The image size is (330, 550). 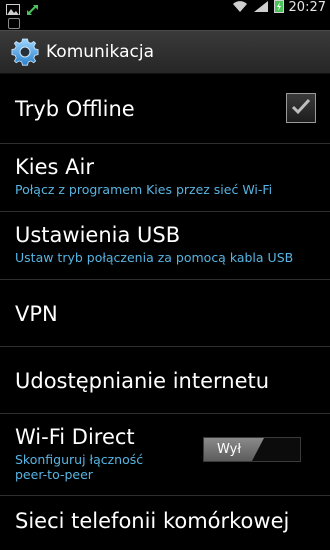 What do you see at coordinates (100, 52) in the screenshot?
I see `page-title: Komunikacja` at bounding box center [100, 52].